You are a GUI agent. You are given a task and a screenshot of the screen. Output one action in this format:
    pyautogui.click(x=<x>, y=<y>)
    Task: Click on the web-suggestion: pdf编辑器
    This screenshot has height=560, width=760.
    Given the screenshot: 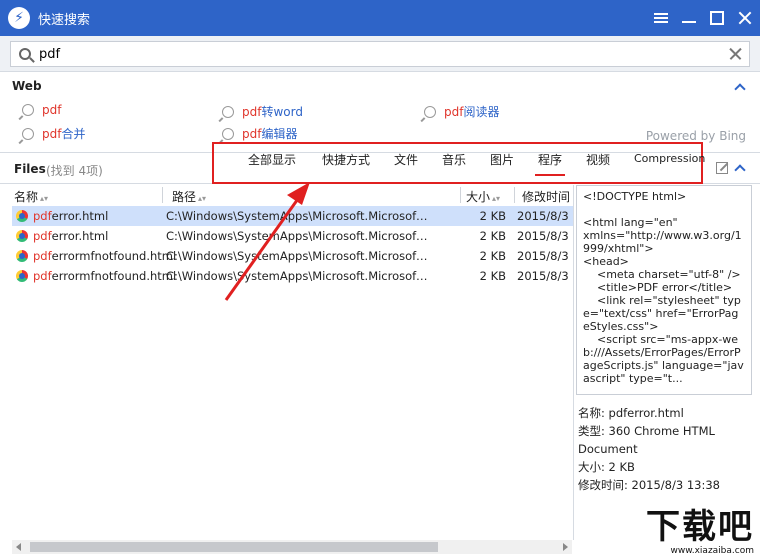 What is the action you would take?
    pyautogui.click(x=259, y=133)
    